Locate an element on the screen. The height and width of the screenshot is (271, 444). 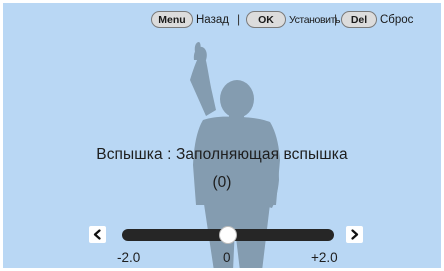
menu-action-label: Назад is located at coordinates (212, 19).